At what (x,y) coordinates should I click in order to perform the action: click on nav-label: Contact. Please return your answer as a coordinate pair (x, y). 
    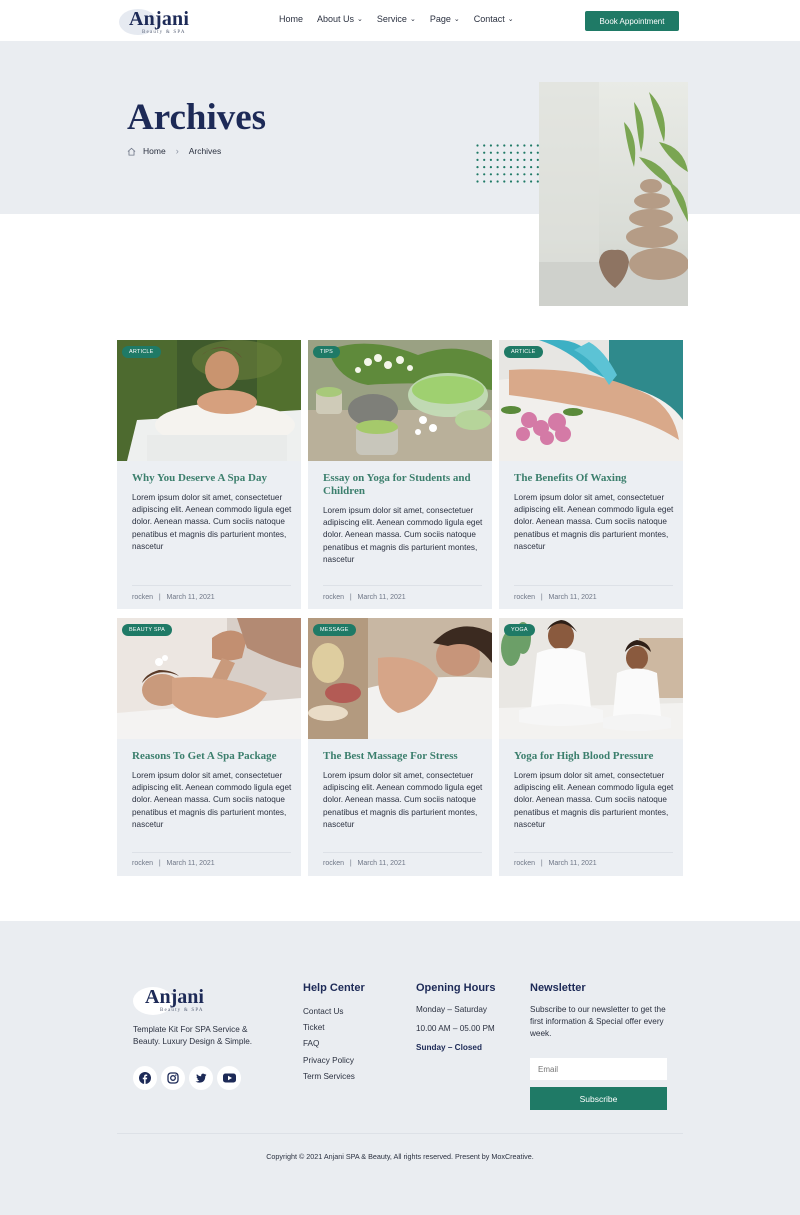
    Looking at the image, I should click on (489, 19).